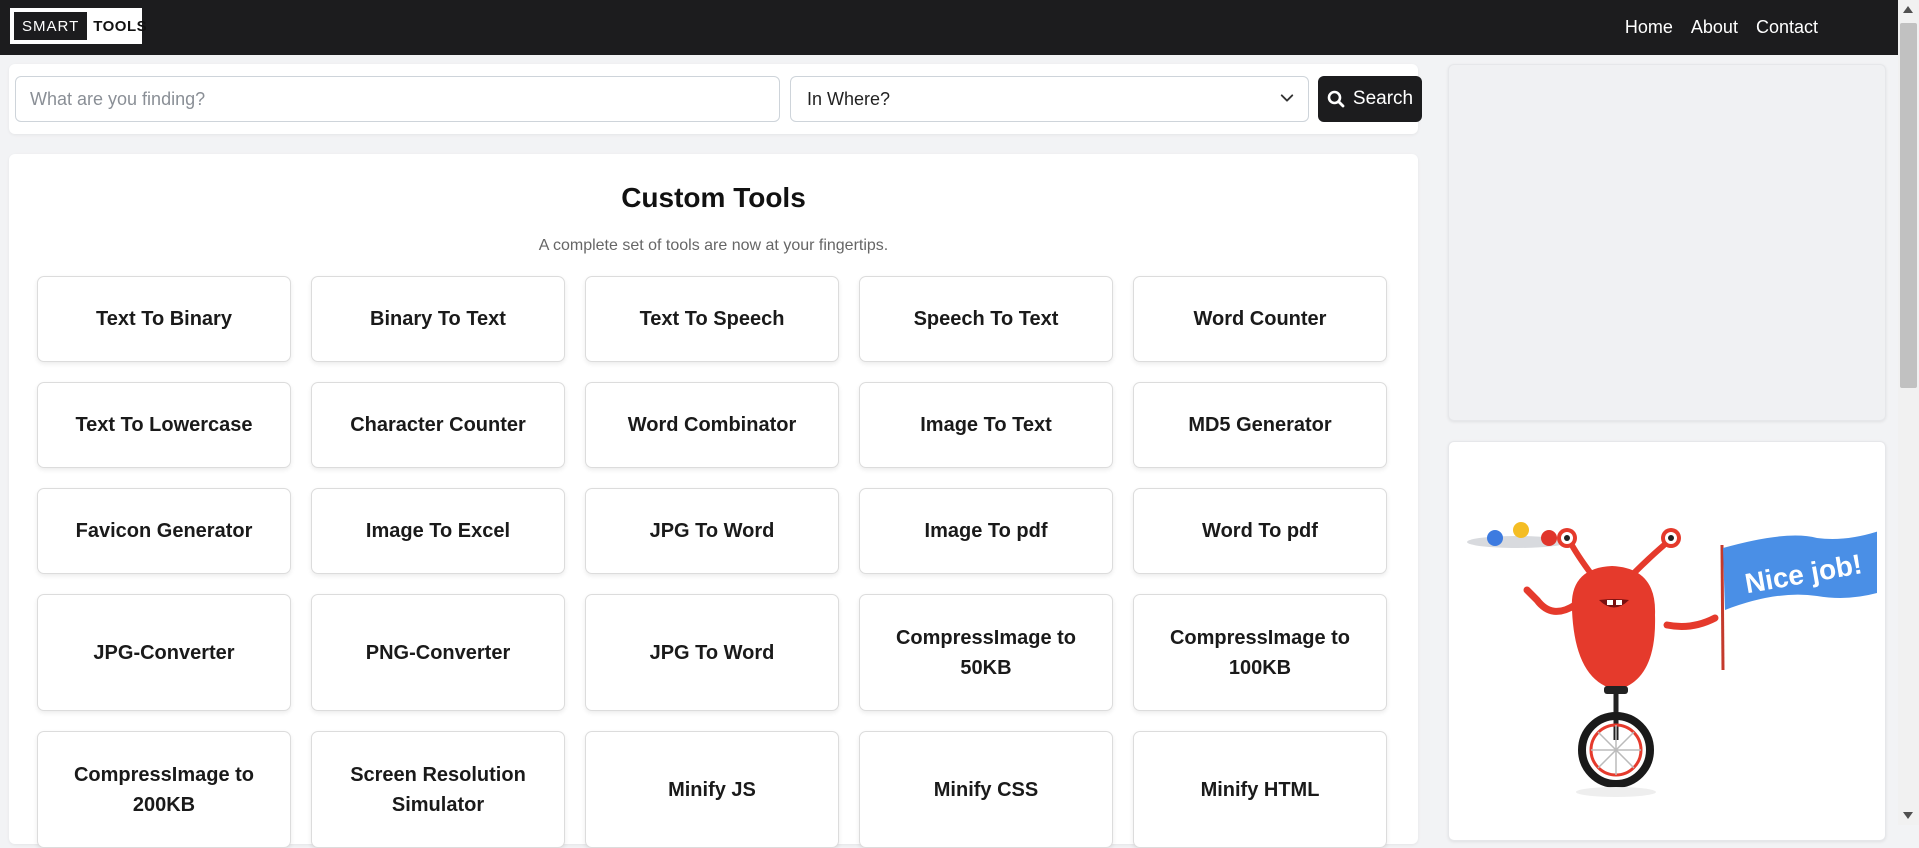 The height and width of the screenshot is (848, 1919). Describe the element at coordinates (986, 652) in the screenshot. I see `tool-tile-compress-50kb: CompressImage to 50KB` at that location.